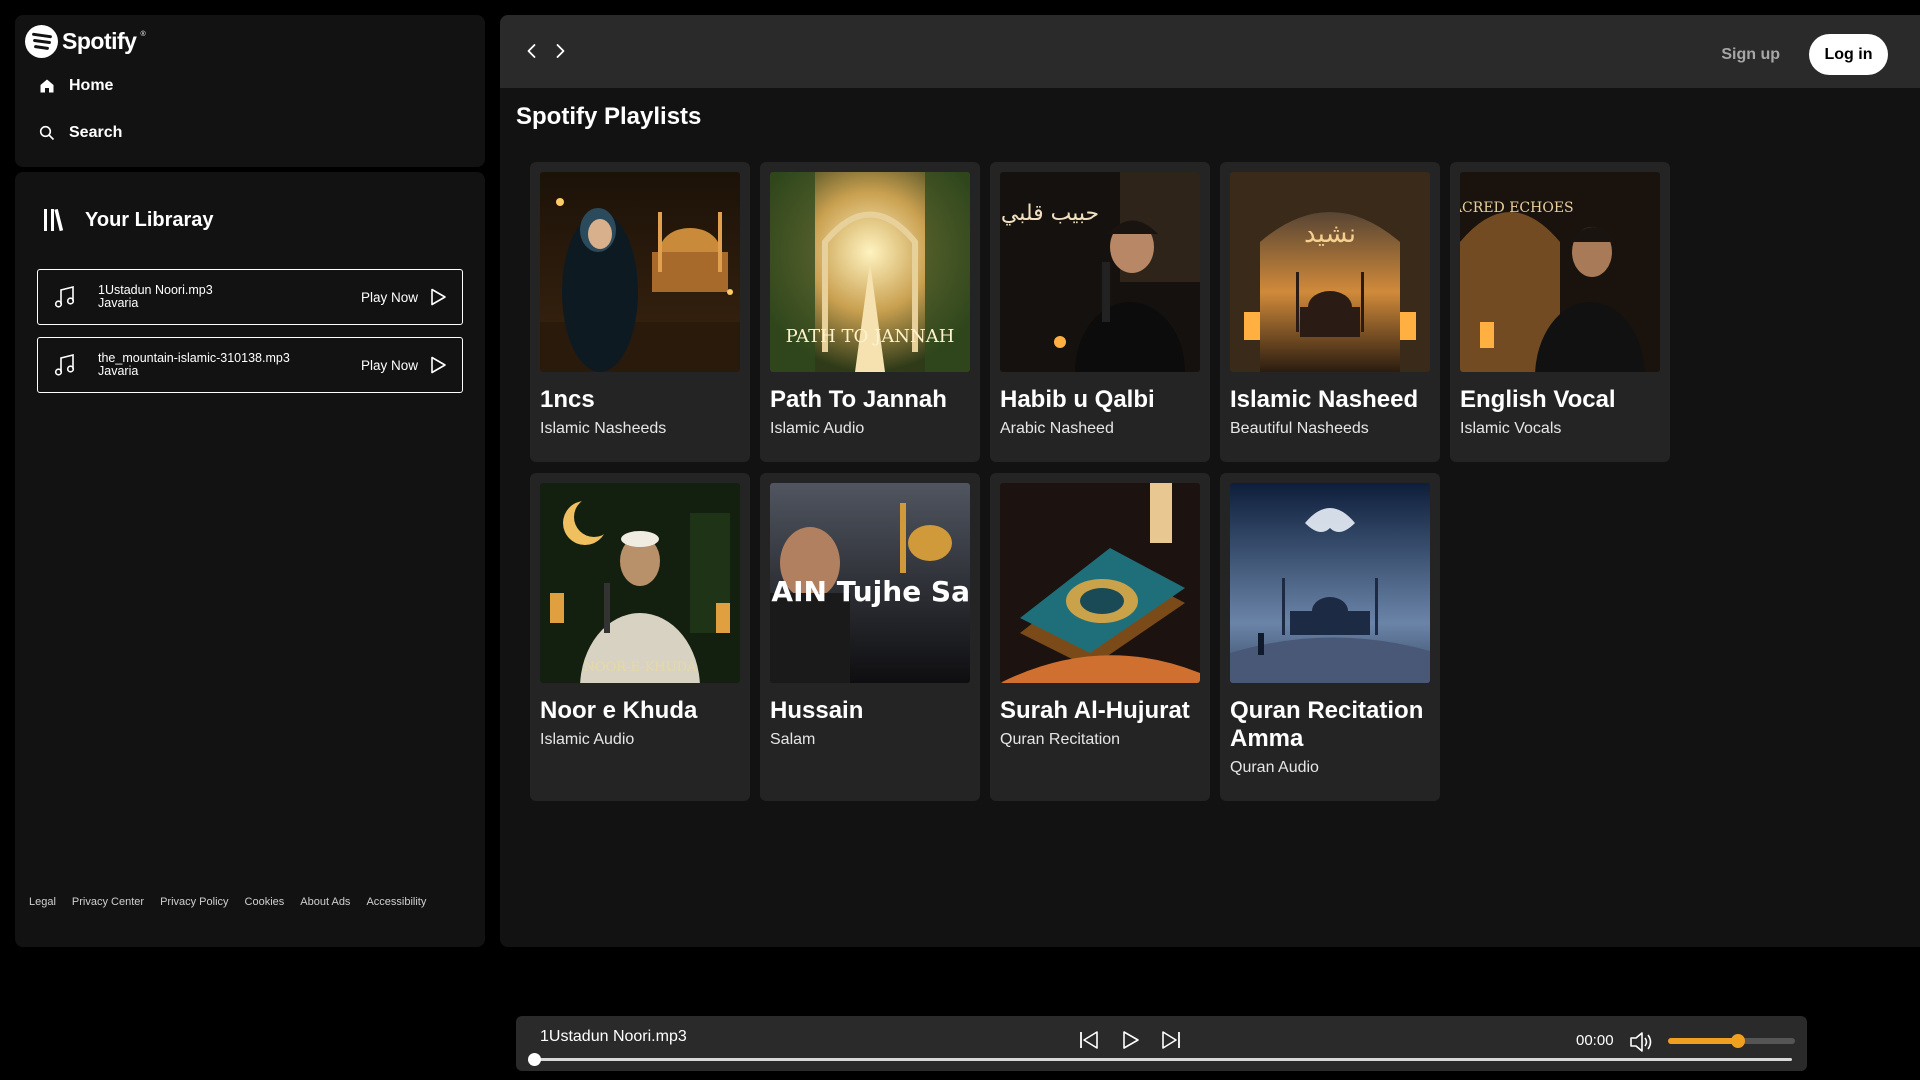  I want to click on cover-text: SACRED ECHOES, so click(1517, 208).